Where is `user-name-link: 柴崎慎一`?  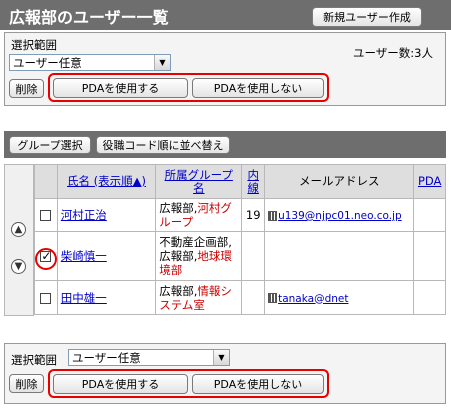 user-name-link: 柴崎慎一 is located at coordinates (84, 256).